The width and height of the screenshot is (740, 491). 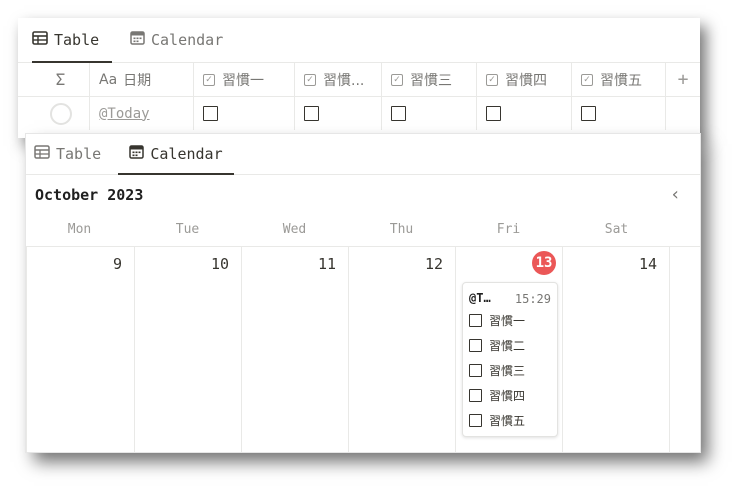 What do you see at coordinates (433, 264) in the screenshot?
I see `day-number: 12` at bounding box center [433, 264].